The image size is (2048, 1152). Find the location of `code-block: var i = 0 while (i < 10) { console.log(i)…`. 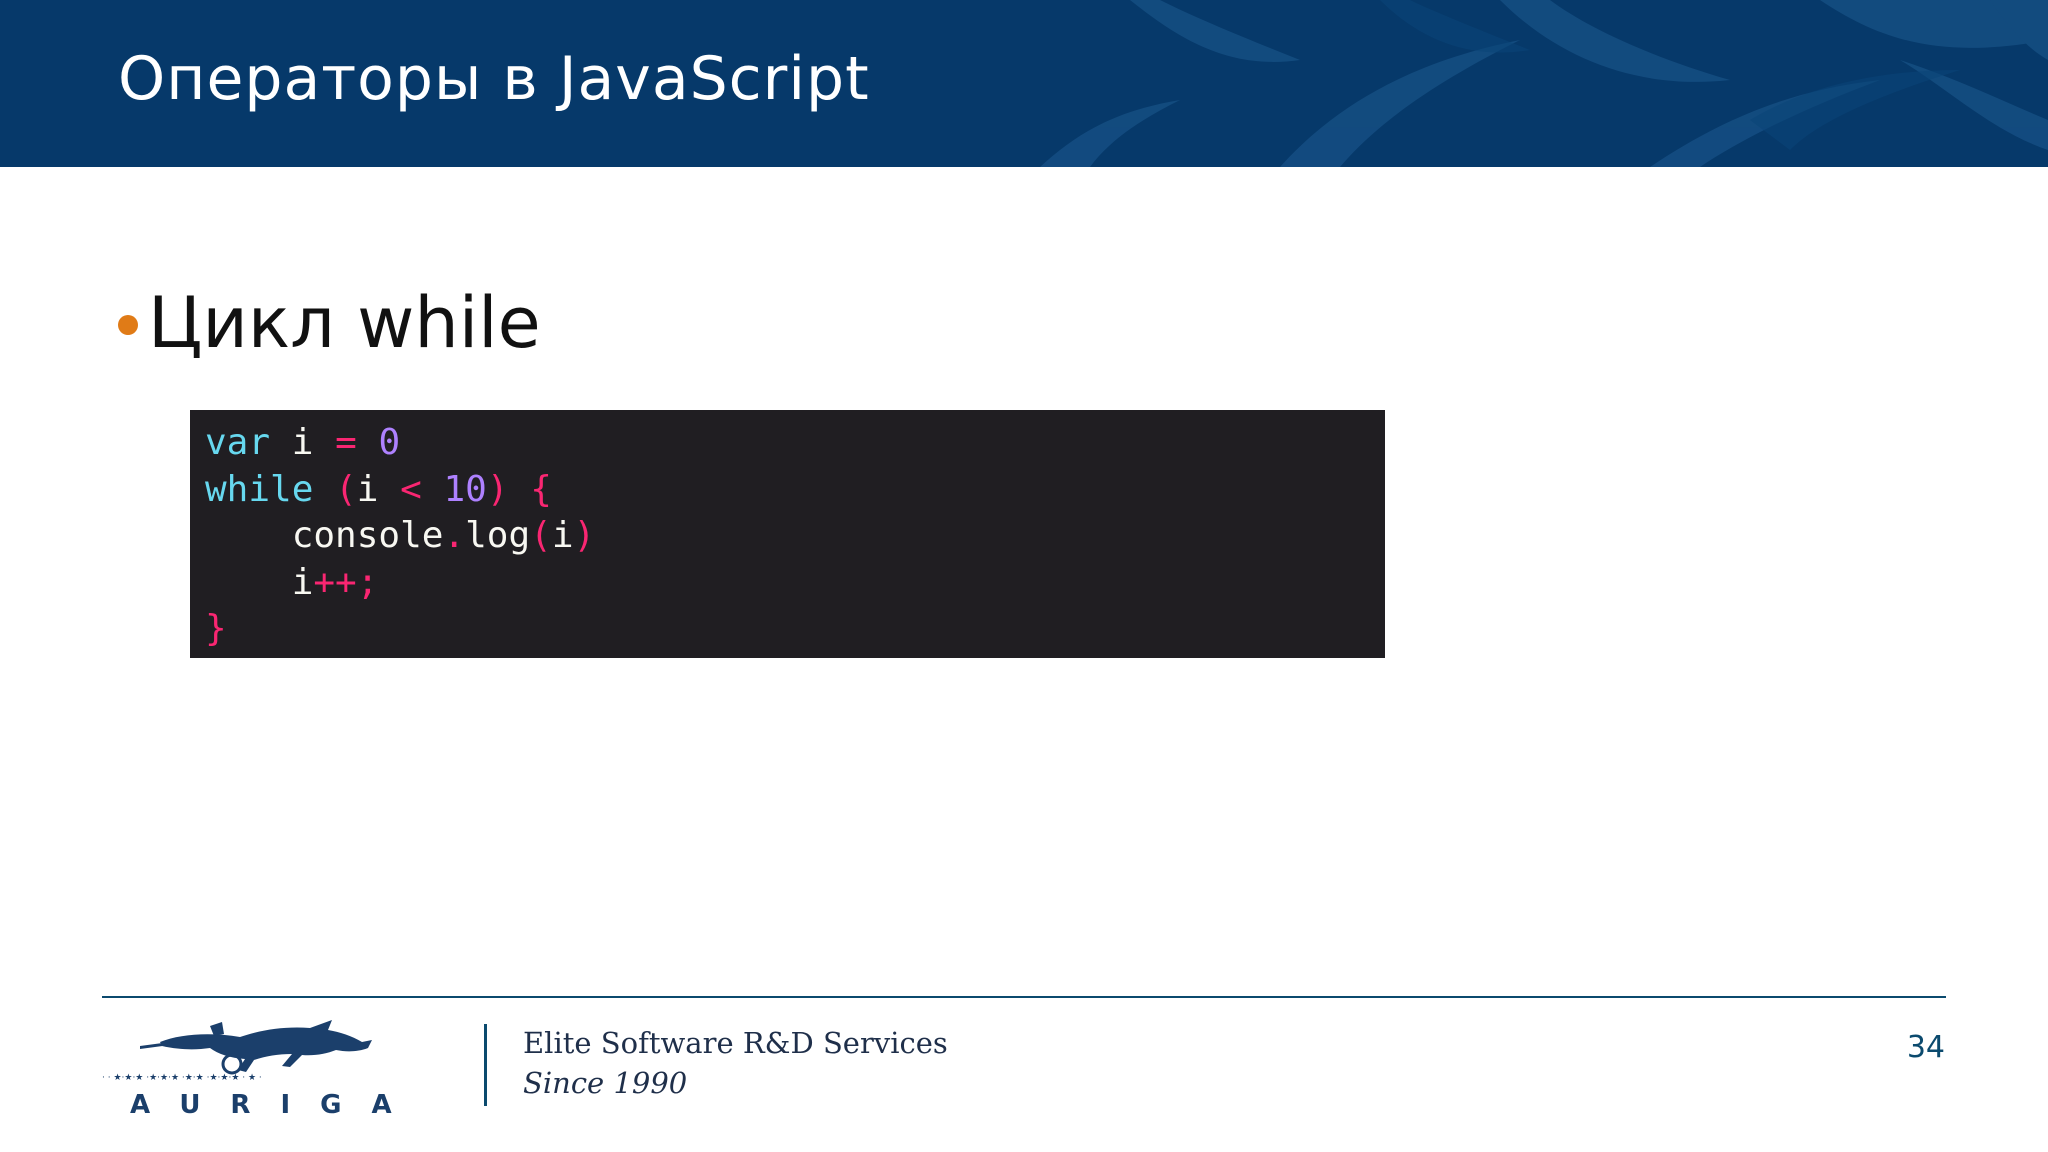

code-block: var i = 0 while (i < 10) { console.log(i)… is located at coordinates (787, 534).